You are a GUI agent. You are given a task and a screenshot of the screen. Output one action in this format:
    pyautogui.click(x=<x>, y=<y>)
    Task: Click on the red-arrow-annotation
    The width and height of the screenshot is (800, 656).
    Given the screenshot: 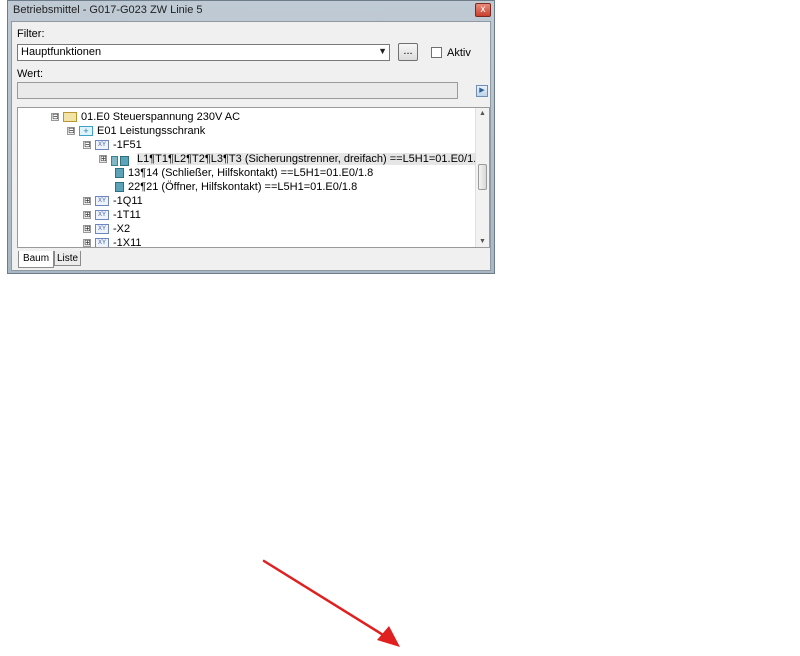 What is the action you would take?
    pyautogui.click(x=331, y=603)
    